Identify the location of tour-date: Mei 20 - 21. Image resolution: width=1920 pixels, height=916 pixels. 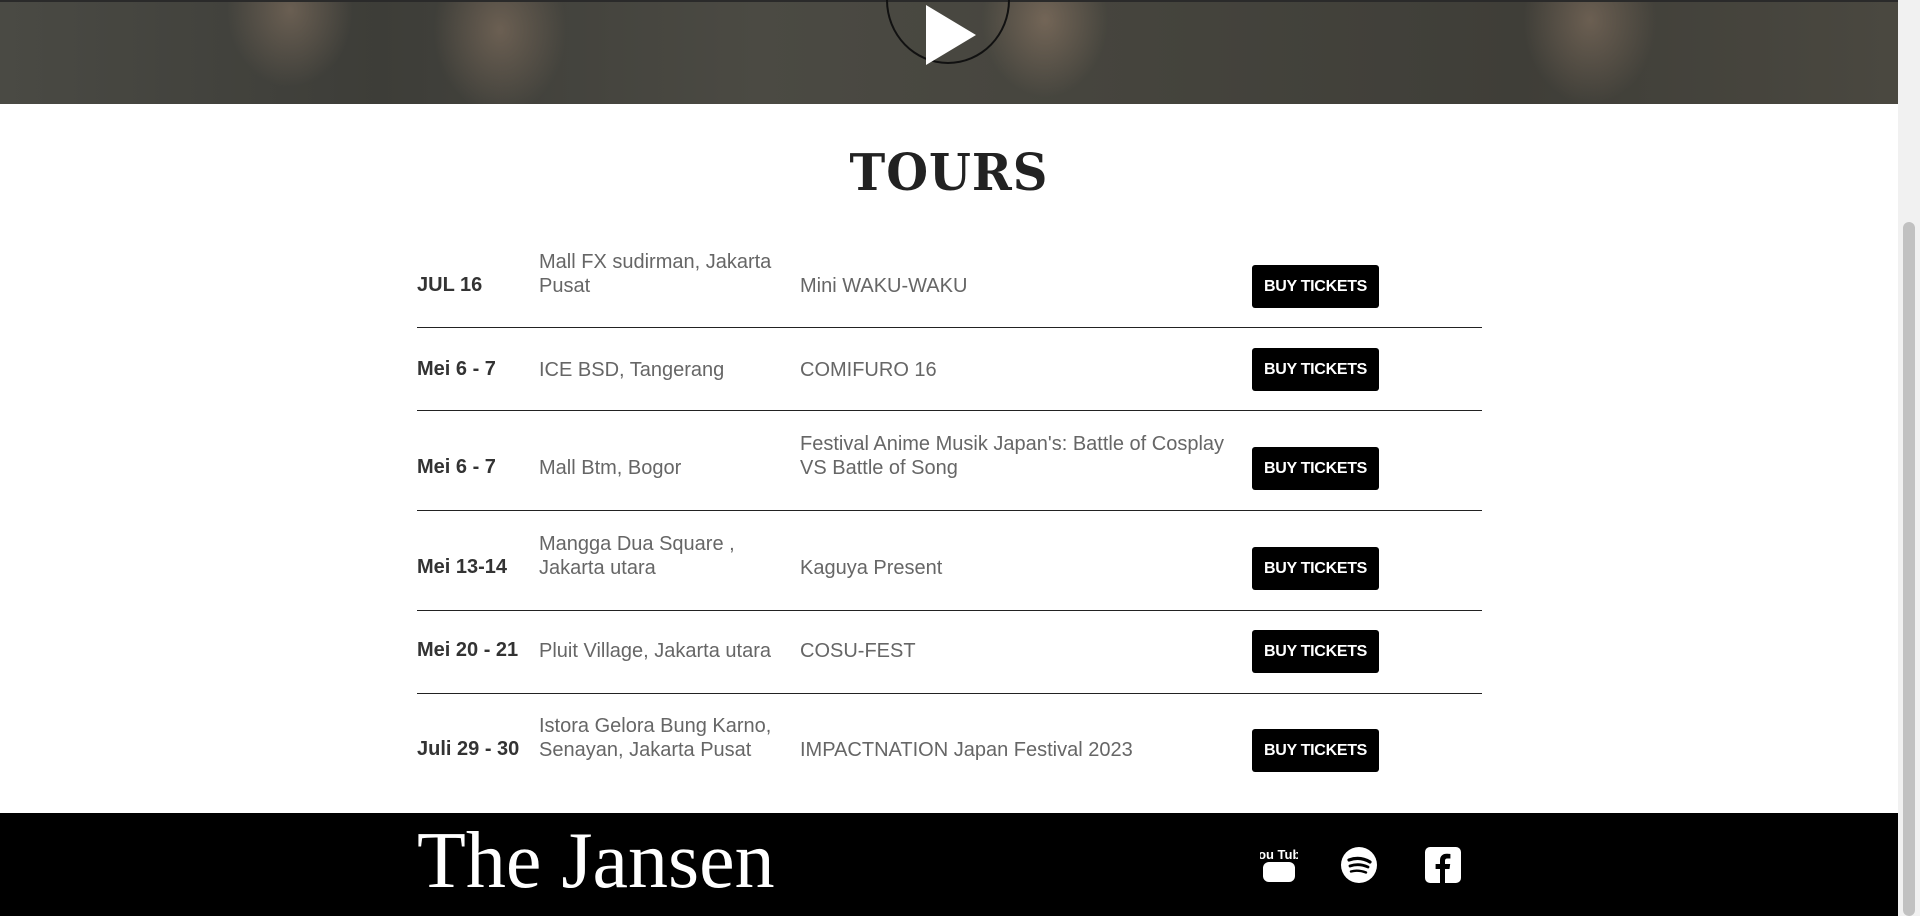
(468, 650).